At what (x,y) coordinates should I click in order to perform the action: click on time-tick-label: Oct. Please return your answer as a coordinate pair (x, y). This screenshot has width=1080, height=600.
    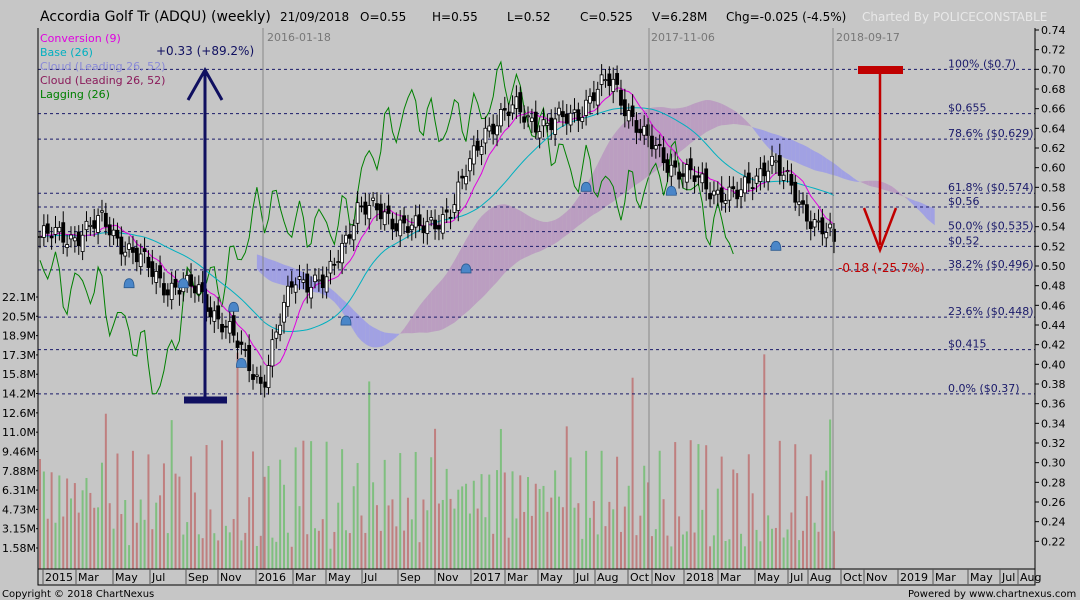
    Looking at the image, I should click on (640, 577).